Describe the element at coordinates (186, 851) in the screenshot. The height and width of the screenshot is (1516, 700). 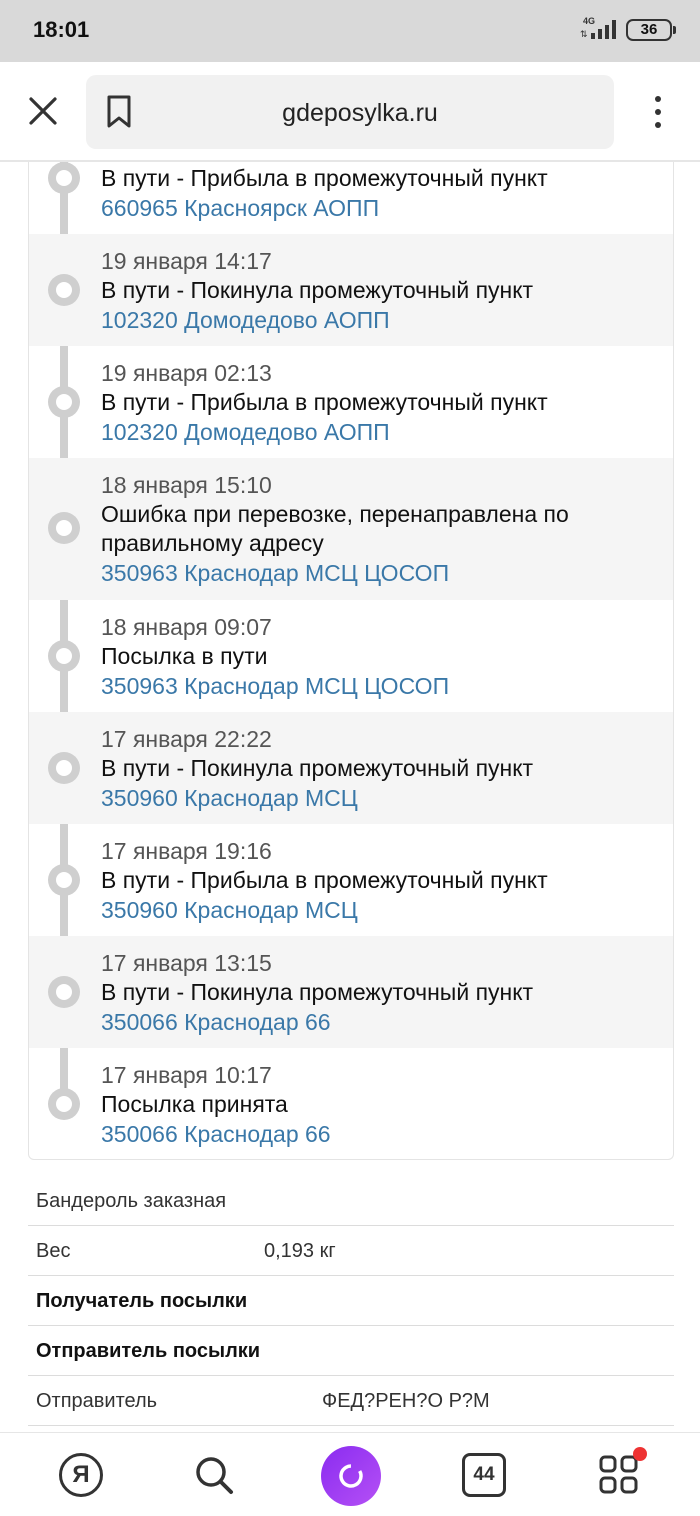
I see `event-date: 17 января 19:16` at that location.